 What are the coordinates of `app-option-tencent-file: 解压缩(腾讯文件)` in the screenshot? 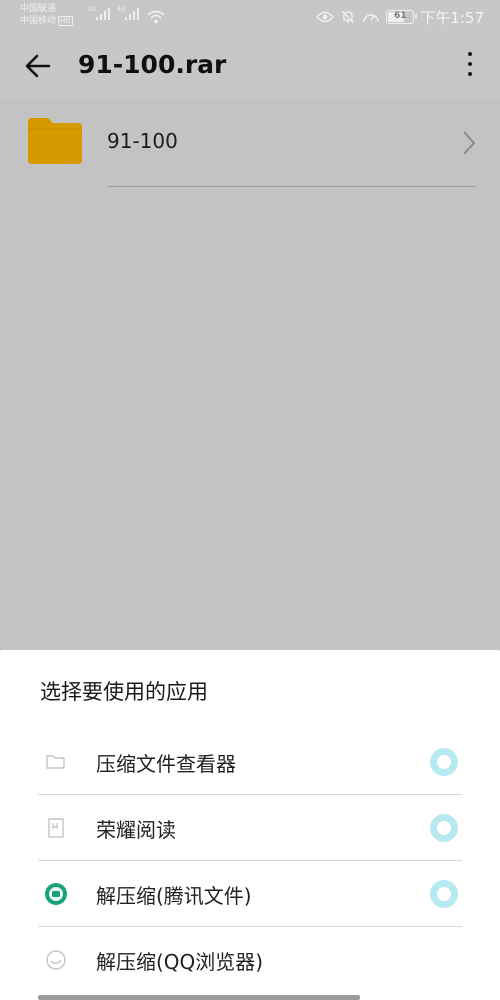 It's located at (250, 894).